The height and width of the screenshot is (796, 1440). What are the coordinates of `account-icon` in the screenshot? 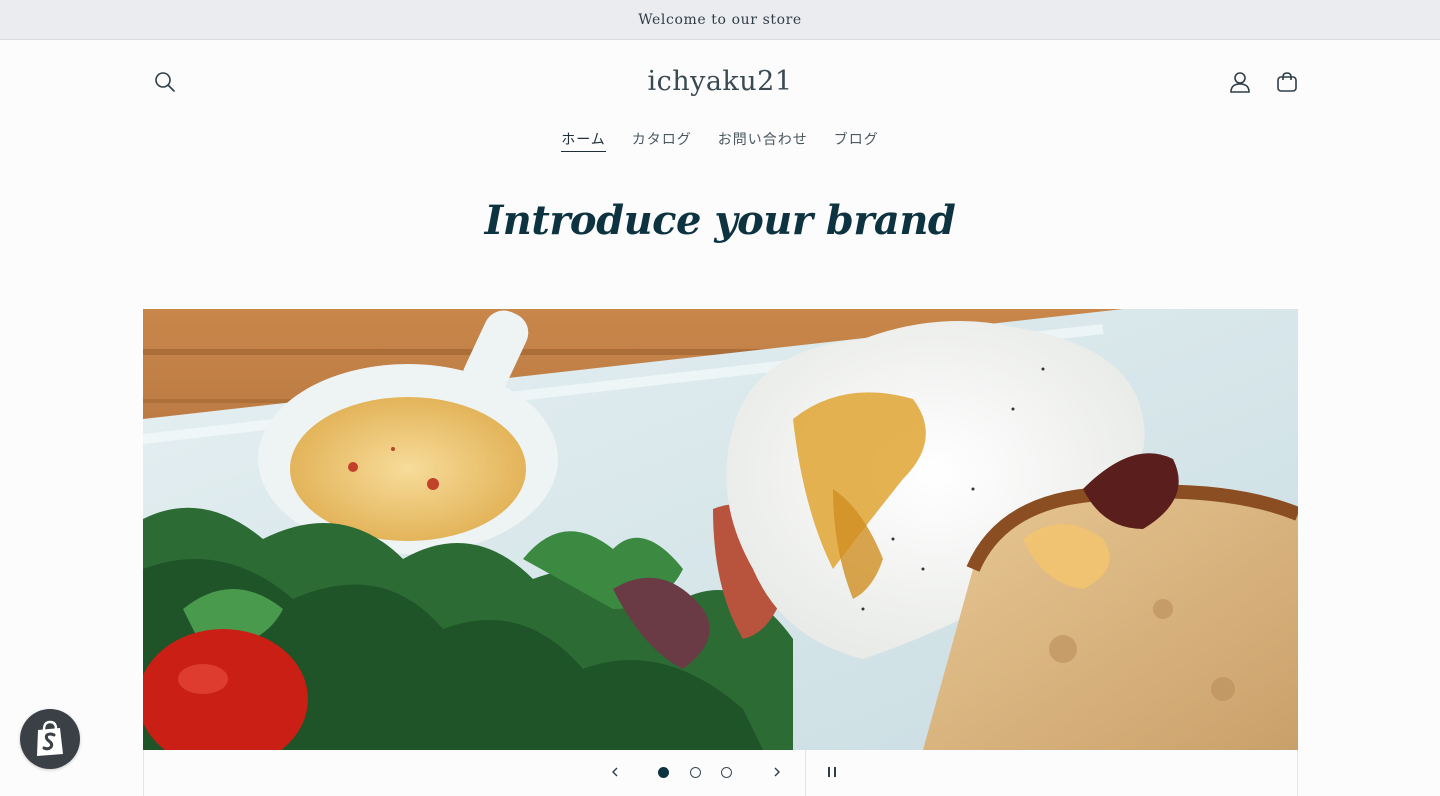 It's located at (1240, 82).